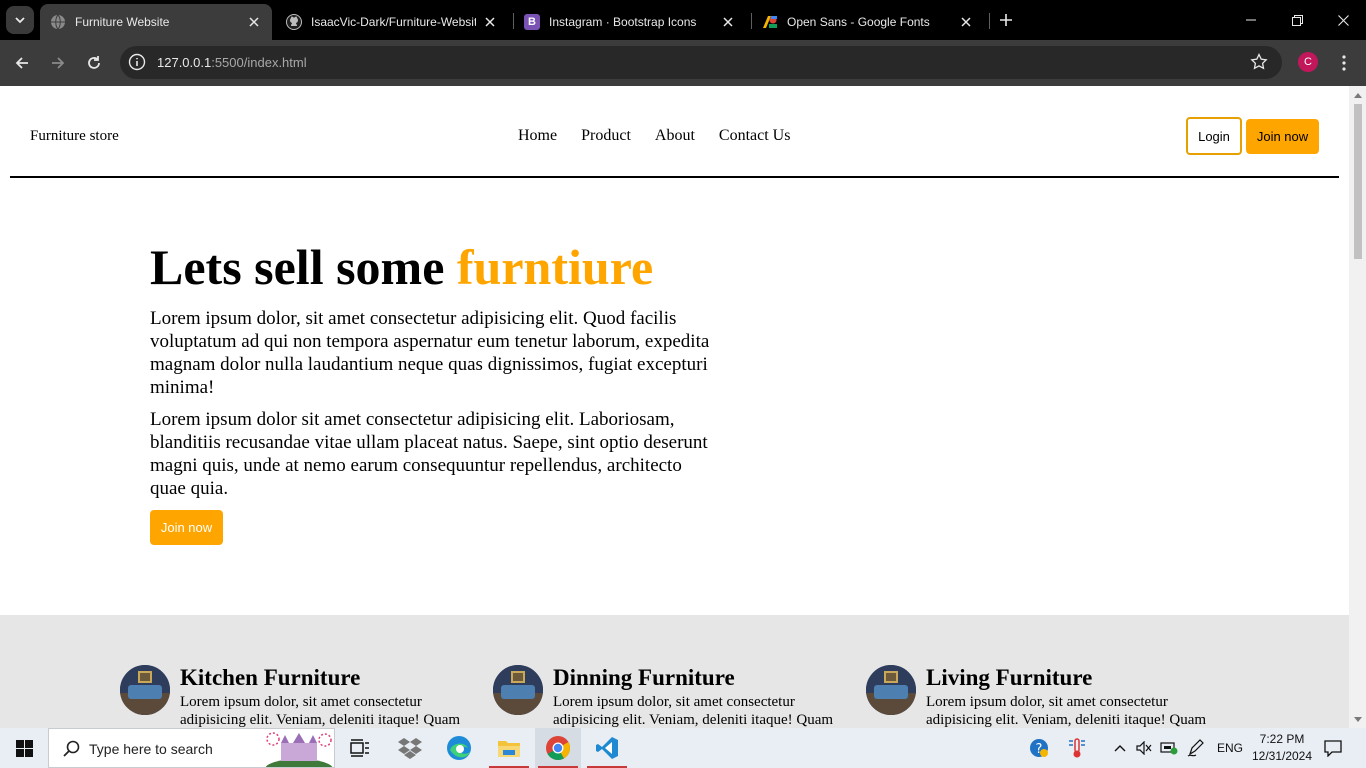 The height and width of the screenshot is (768, 1366). I want to click on profile-avatar: C, so click(1308, 62).